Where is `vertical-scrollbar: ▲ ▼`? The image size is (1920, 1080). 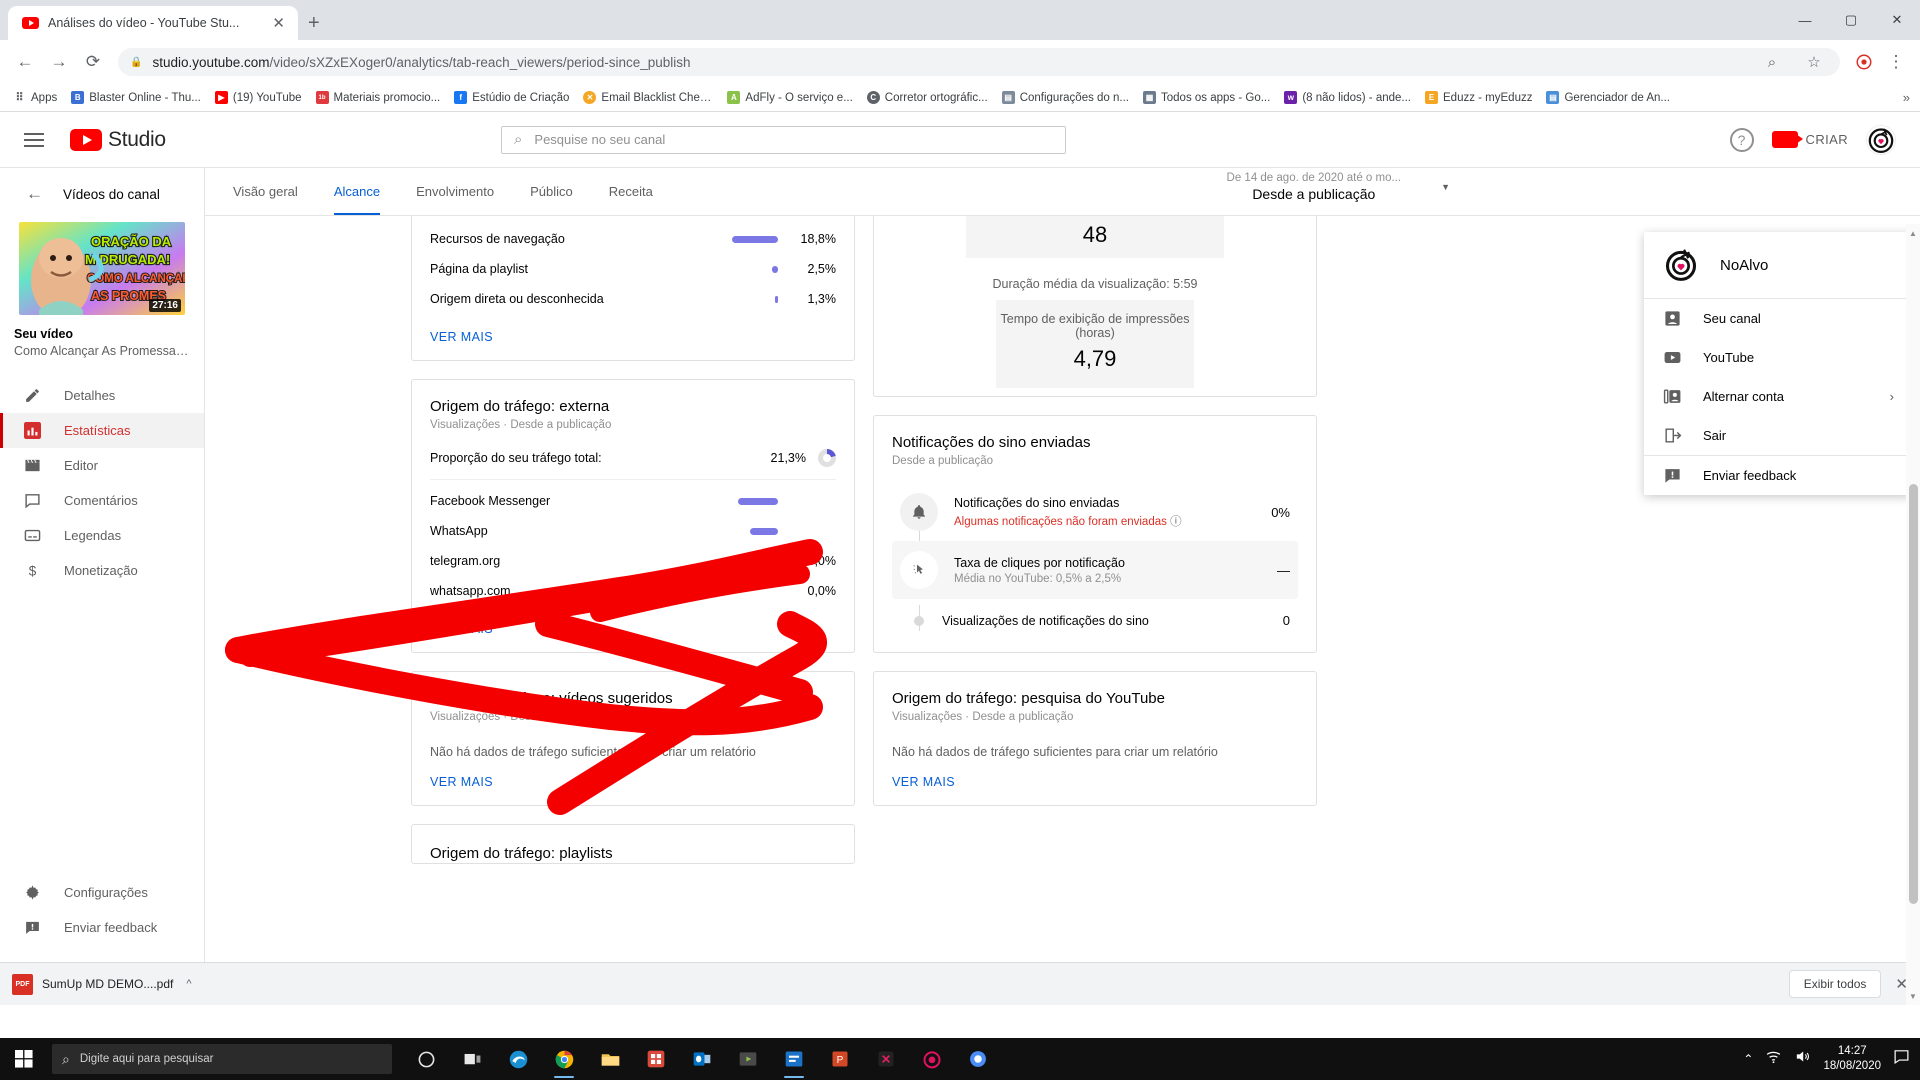 vertical-scrollbar: ▲ ▼ is located at coordinates (1913, 614).